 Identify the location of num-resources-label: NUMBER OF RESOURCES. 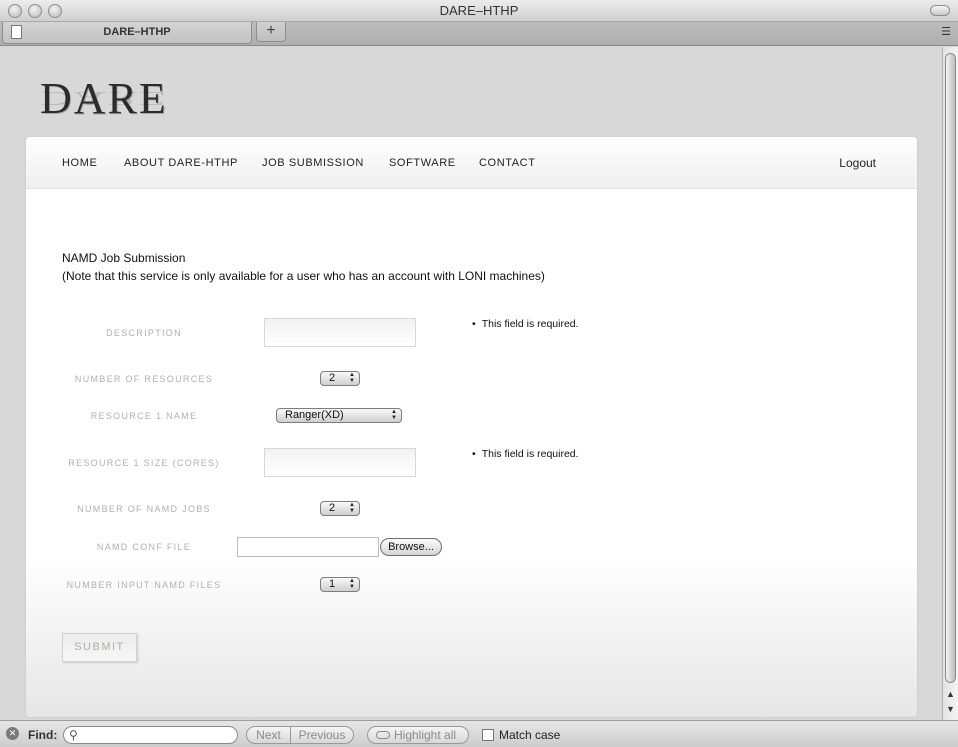
(144, 379).